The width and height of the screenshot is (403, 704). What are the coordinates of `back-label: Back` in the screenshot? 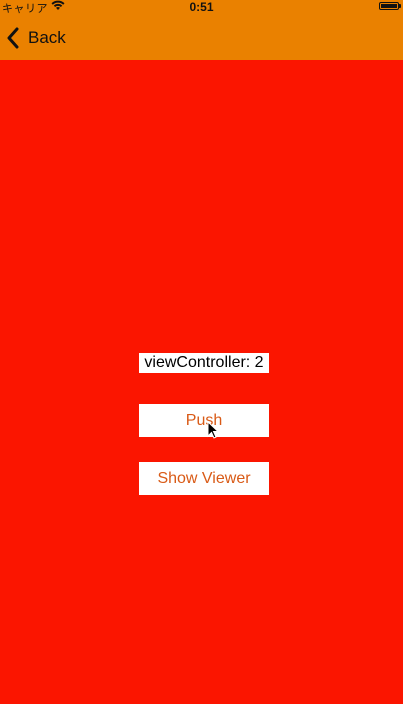 It's located at (47, 37).